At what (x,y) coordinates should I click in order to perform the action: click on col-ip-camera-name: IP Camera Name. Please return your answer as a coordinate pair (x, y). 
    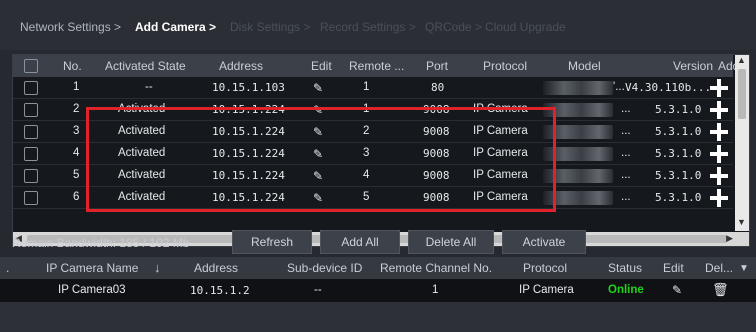
    Looking at the image, I should click on (92, 268).